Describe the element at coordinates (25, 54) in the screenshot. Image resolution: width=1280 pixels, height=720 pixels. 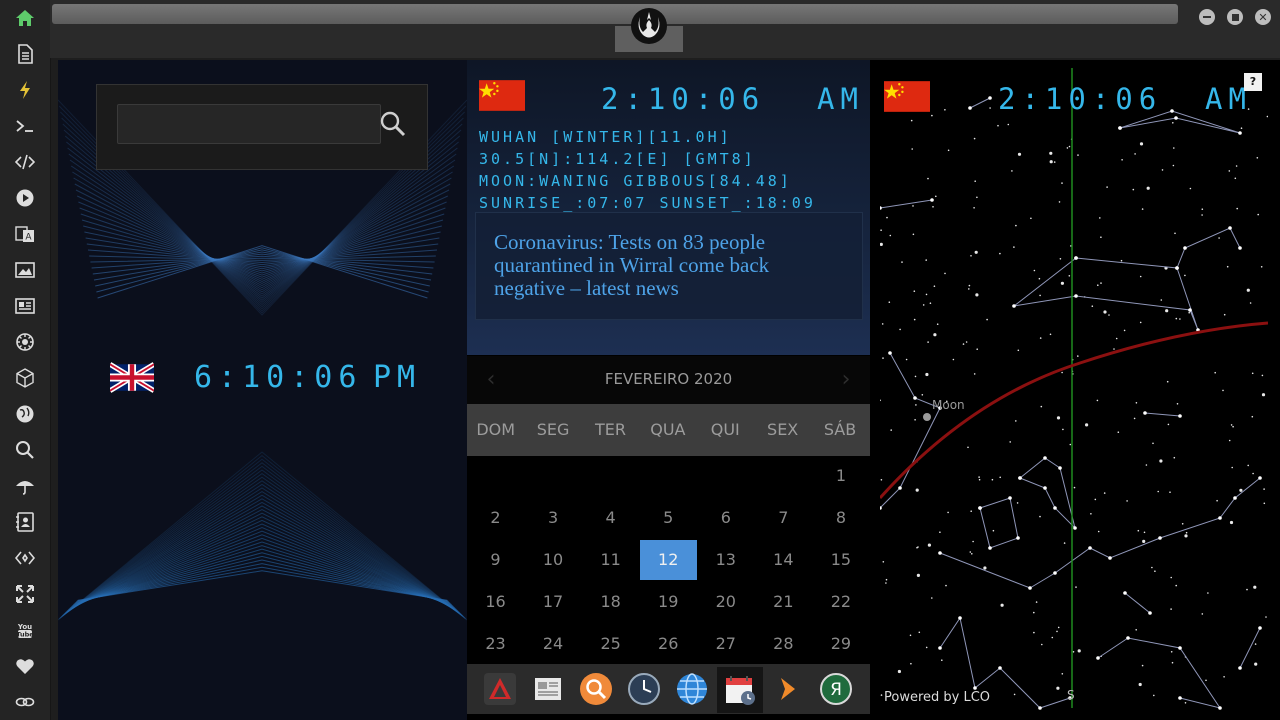
I see `document-icon` at that location.